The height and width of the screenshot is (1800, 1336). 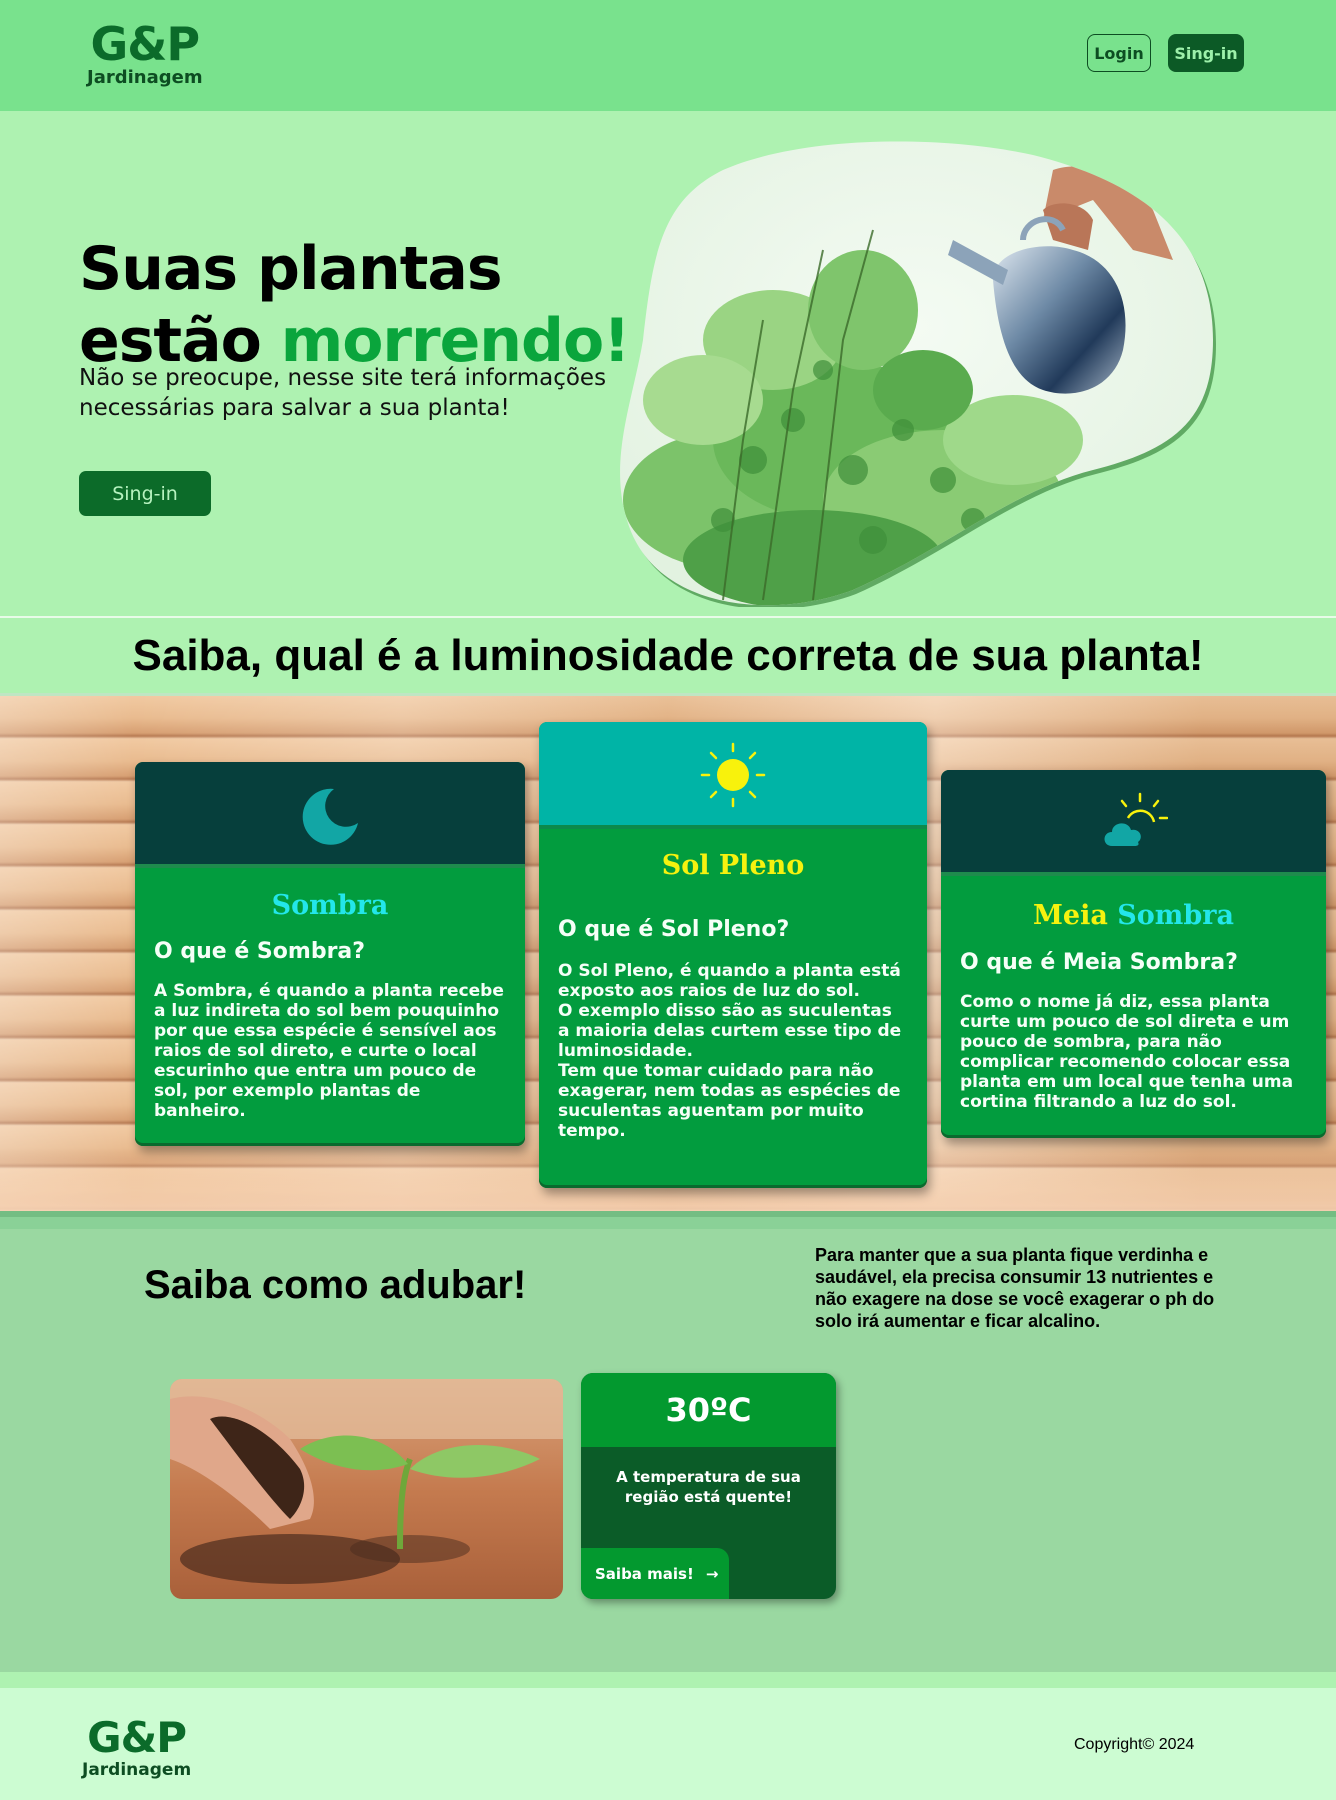 What do you see at coordinates (918, 374) in the screenshot?
I see `hero-plant-image` at bounding box center [918, 374].